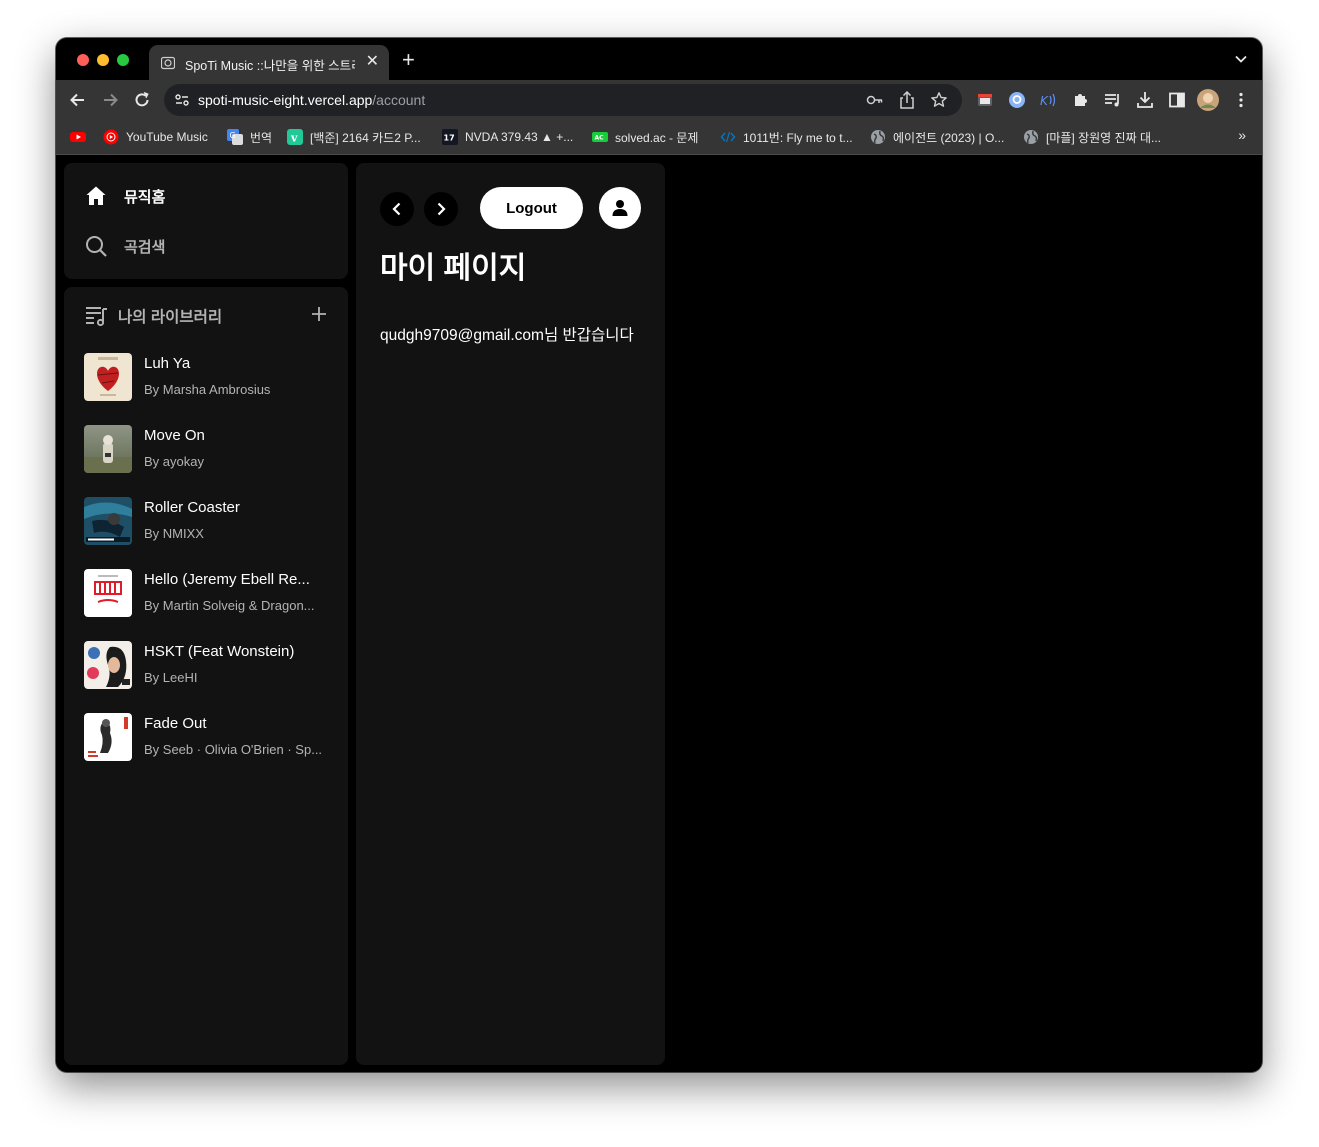 This screenshot has height=1147, width=1319. I want to click on svg-text: v, so click(294, 138).